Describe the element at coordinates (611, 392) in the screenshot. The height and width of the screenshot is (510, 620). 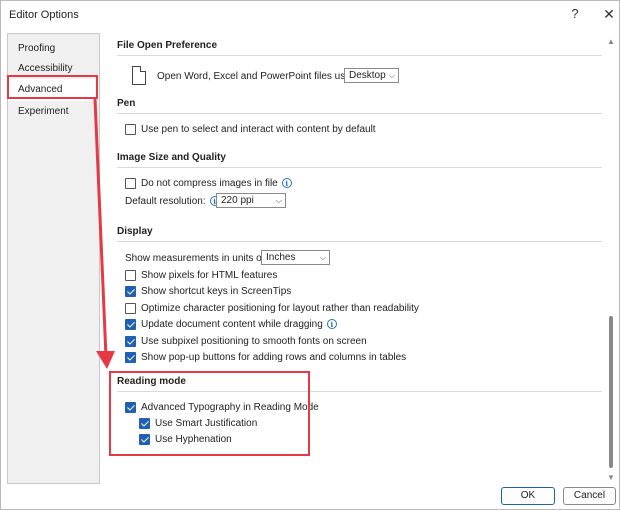
I see `scrollbar-thumb` at that location.